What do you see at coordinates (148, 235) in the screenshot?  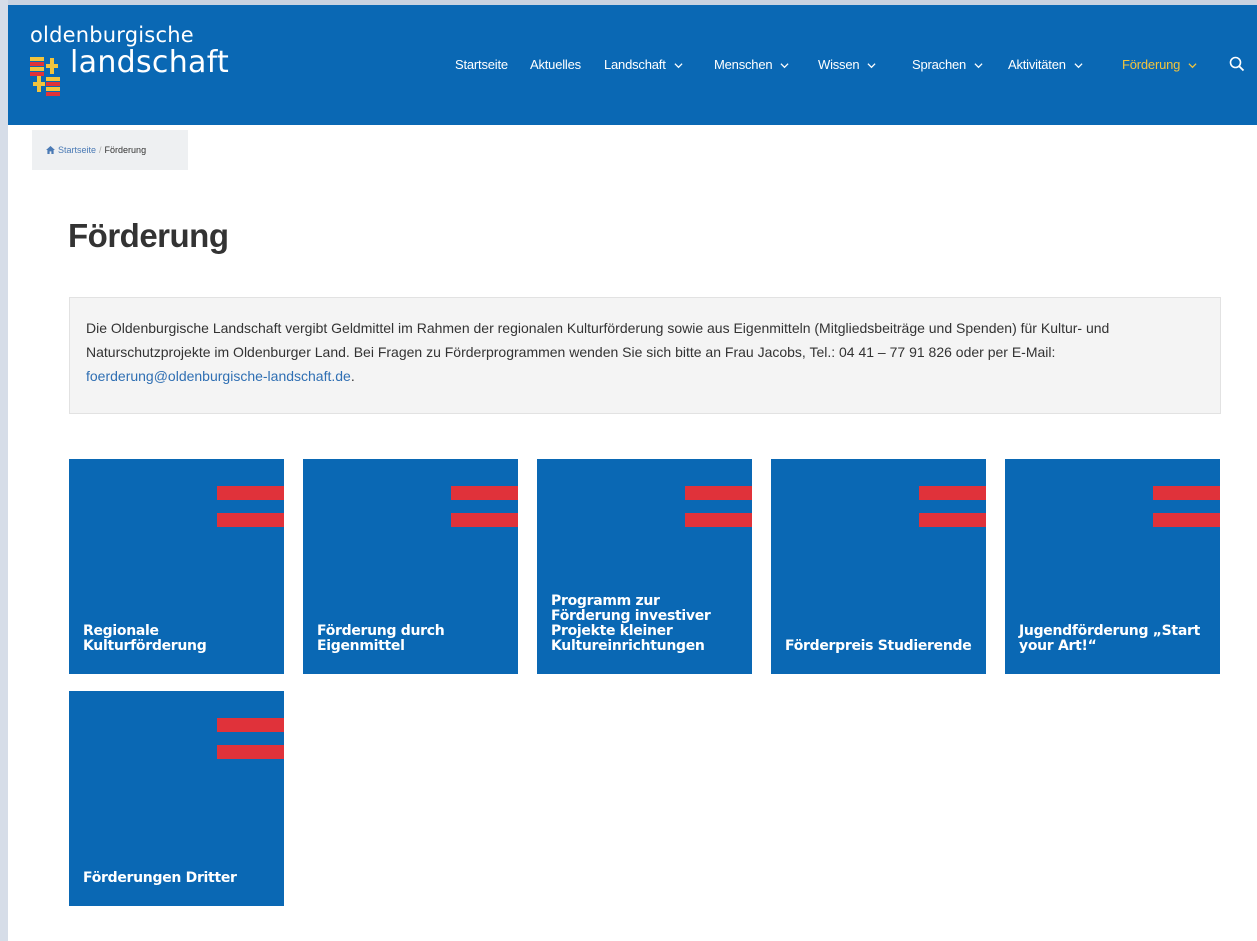 I see `page-title: Förderung` at bounding box center [148, 235].